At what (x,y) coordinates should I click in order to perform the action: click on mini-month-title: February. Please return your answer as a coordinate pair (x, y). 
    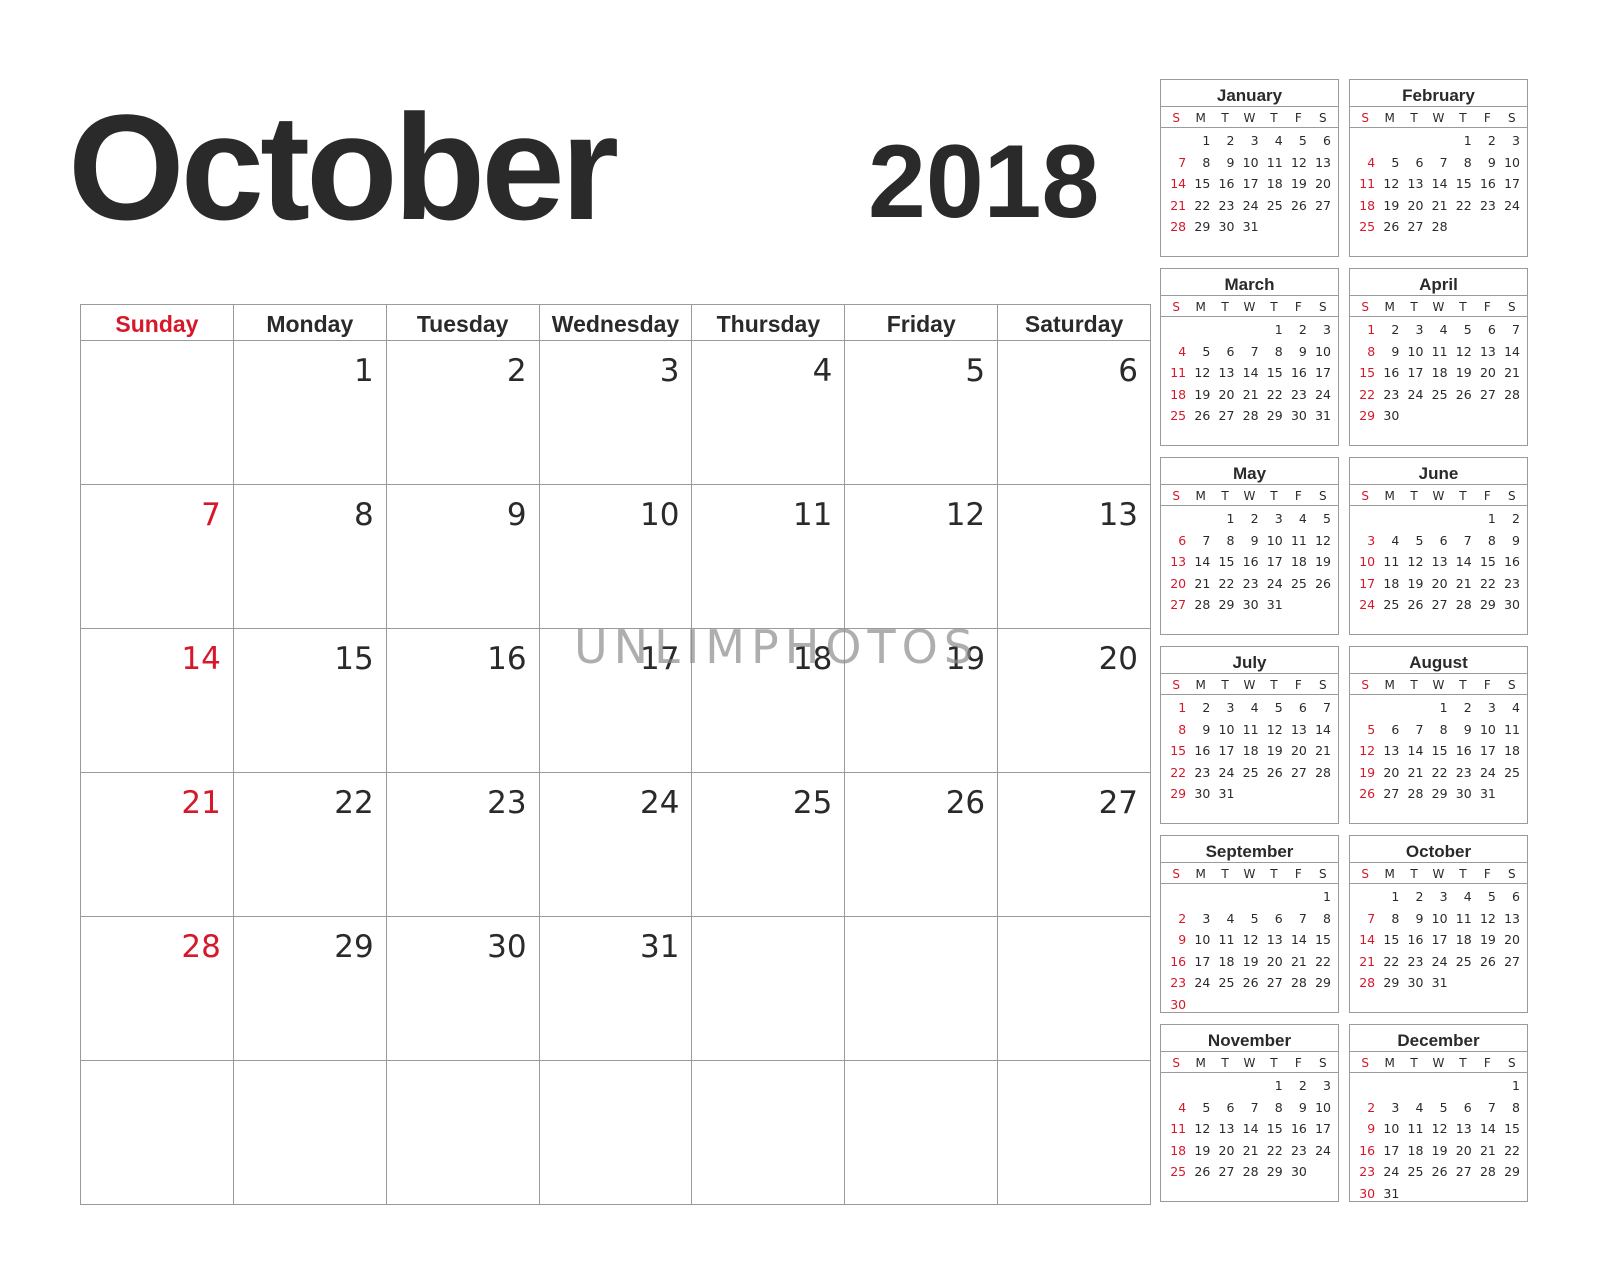
    Looking at the image, I should click on (1438, 93).